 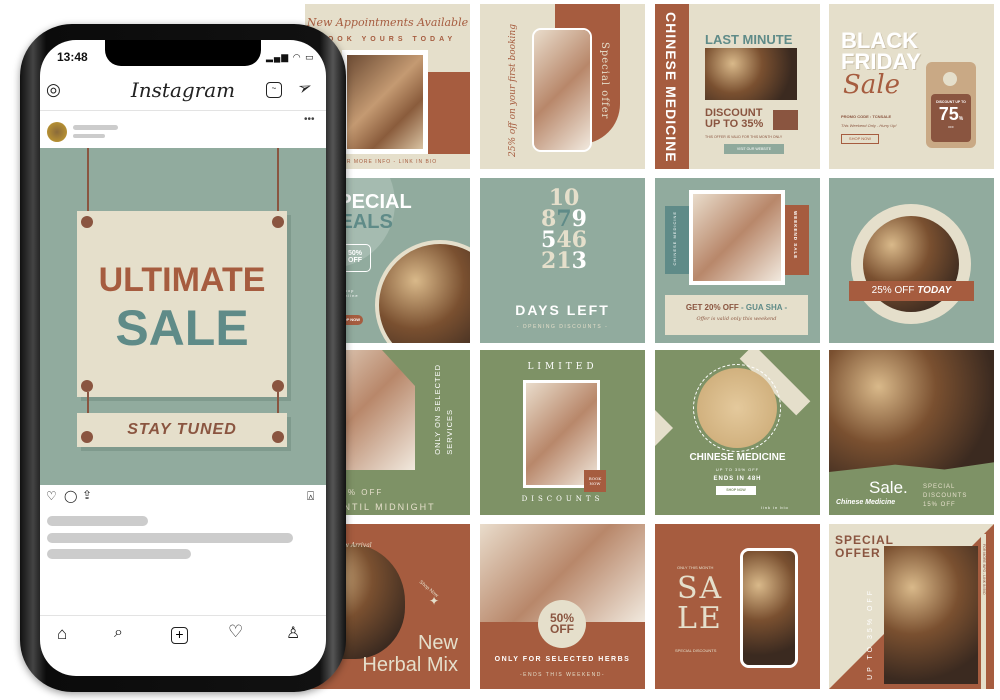 I want to click on link-text: link in bio, so click(x=775, y=507).